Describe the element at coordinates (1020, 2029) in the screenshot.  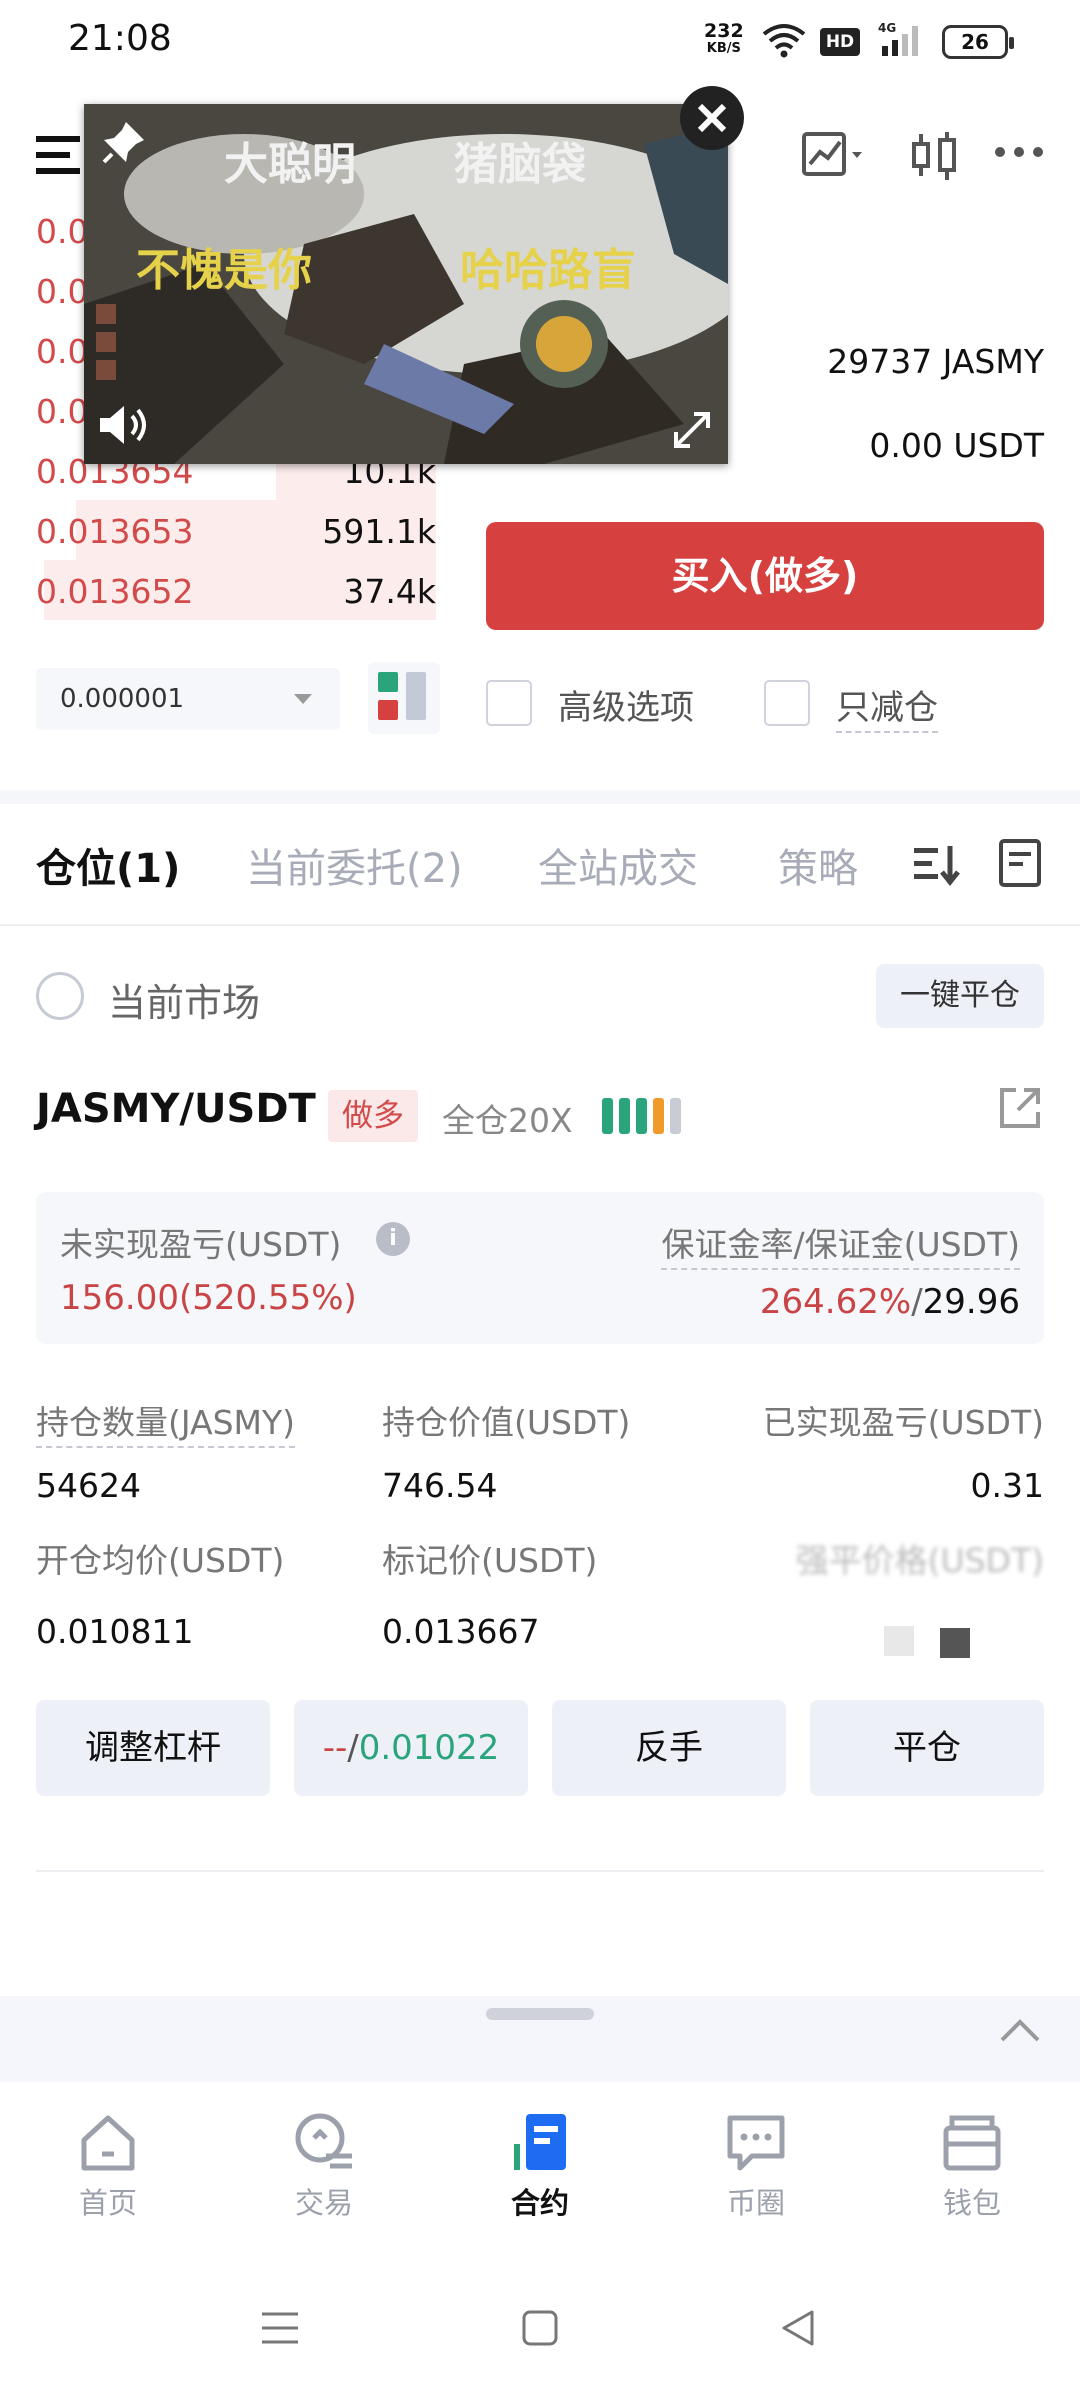
I see `chevron-up-icon` at that location.